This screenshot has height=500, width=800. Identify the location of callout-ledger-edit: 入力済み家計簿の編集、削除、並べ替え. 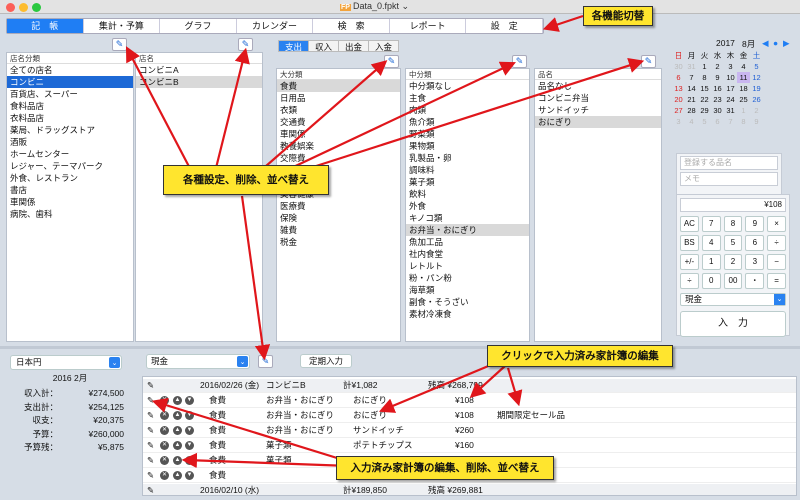
(445, 468).